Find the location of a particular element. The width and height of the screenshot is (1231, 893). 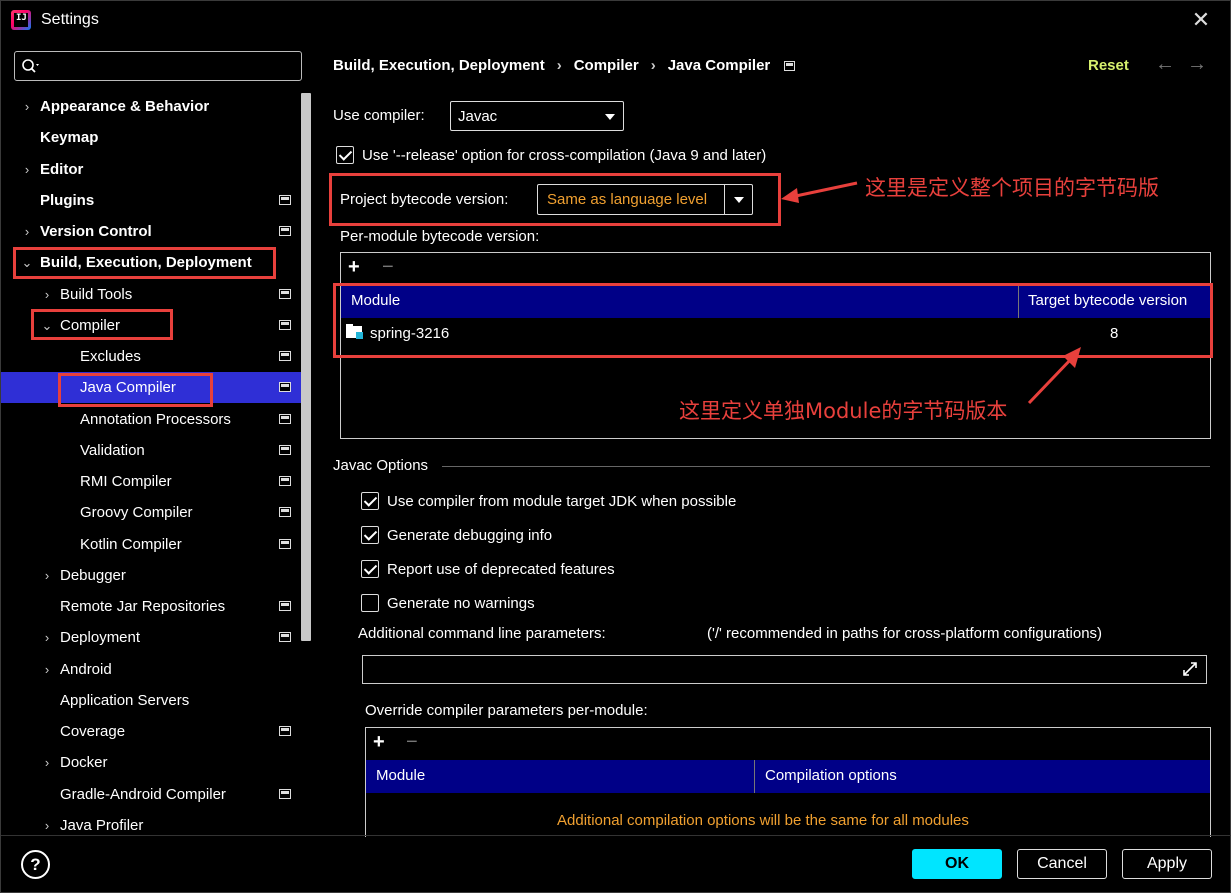

sidebar-item-version-control: › Version Control is located at coordinates (151, 231).